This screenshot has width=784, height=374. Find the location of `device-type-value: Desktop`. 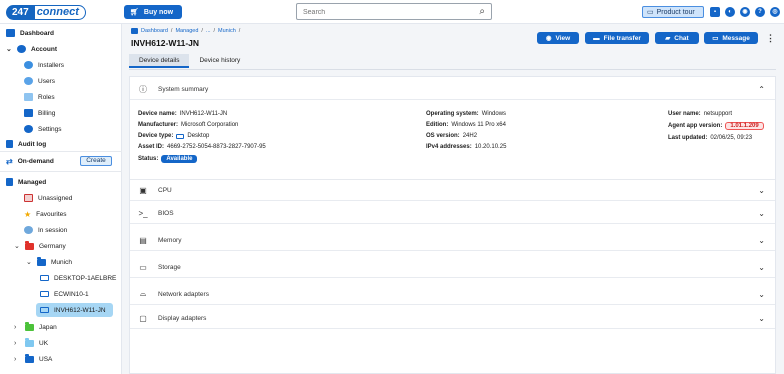

device-type-value: Desktop is located at coordinates (198, 136).